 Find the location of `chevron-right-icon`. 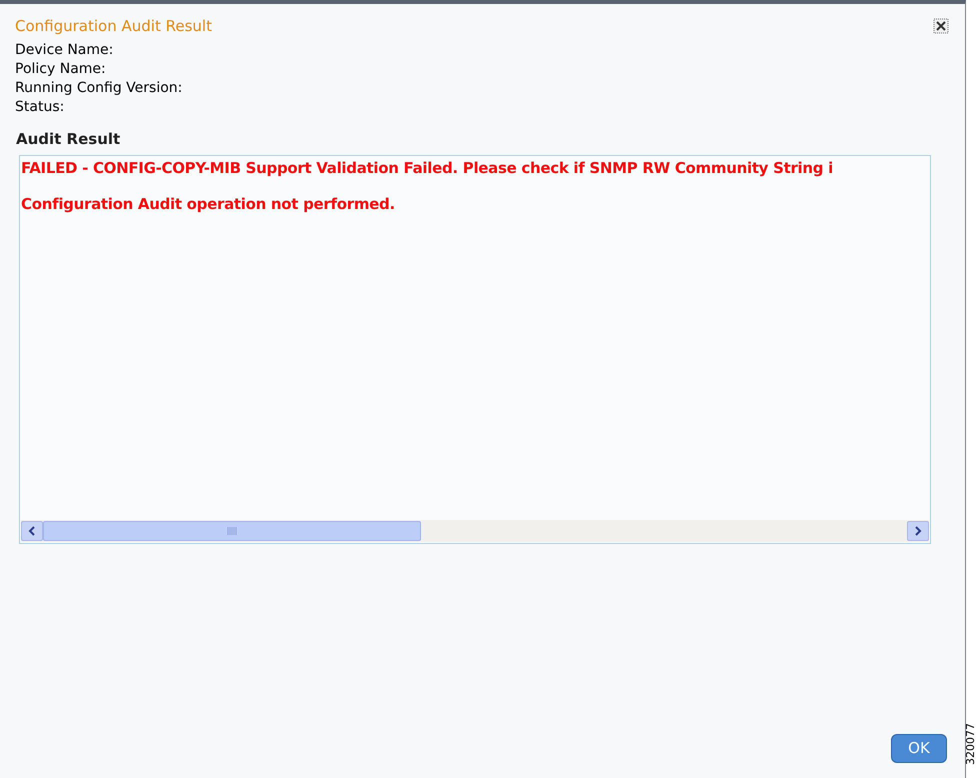

chevron-right-icon is located at coordinates (918, 531).